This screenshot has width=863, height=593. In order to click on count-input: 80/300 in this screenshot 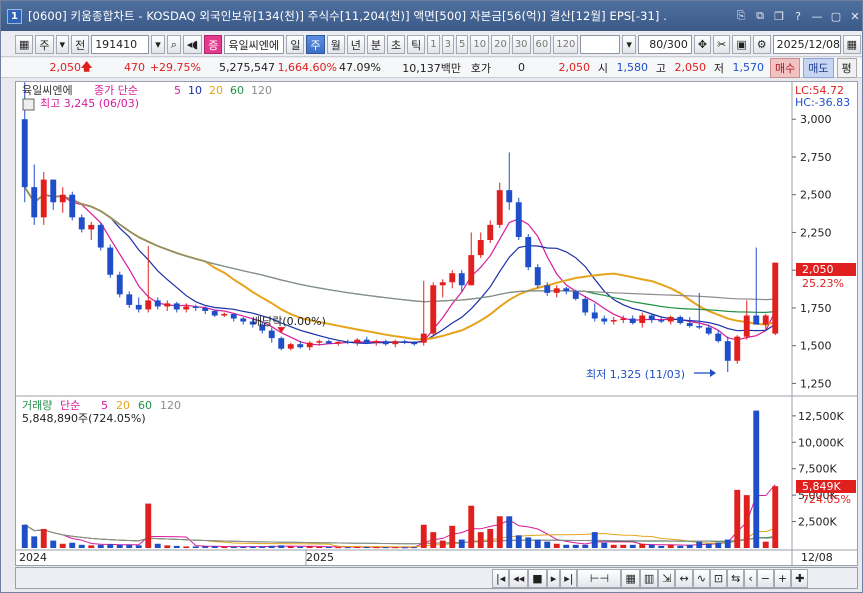, I will do `click(664, 44)`.